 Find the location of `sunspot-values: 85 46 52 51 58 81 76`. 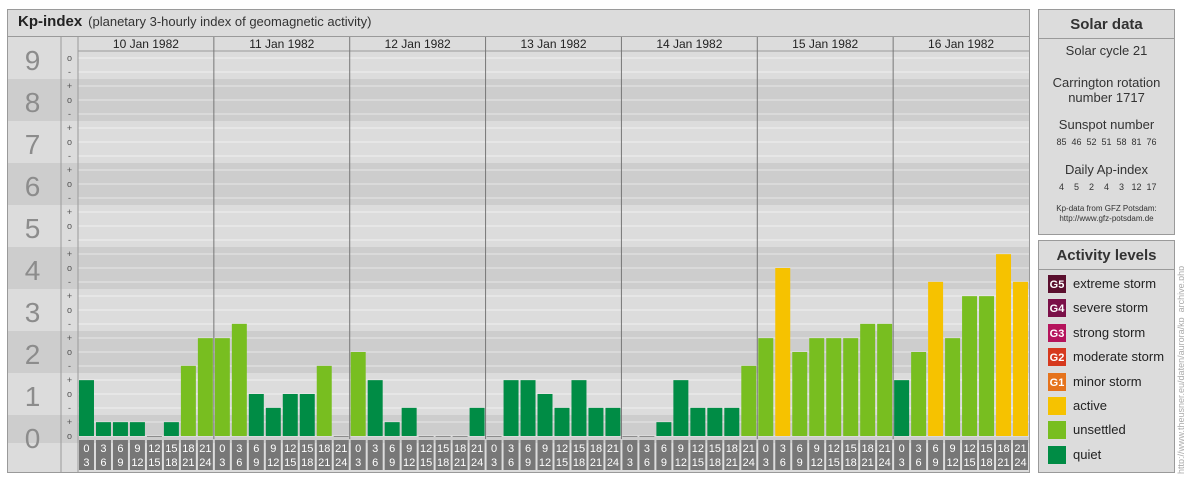

sunspot-values: 85 46 52 51 58 81 76 is located at coordinates (1106, 142).